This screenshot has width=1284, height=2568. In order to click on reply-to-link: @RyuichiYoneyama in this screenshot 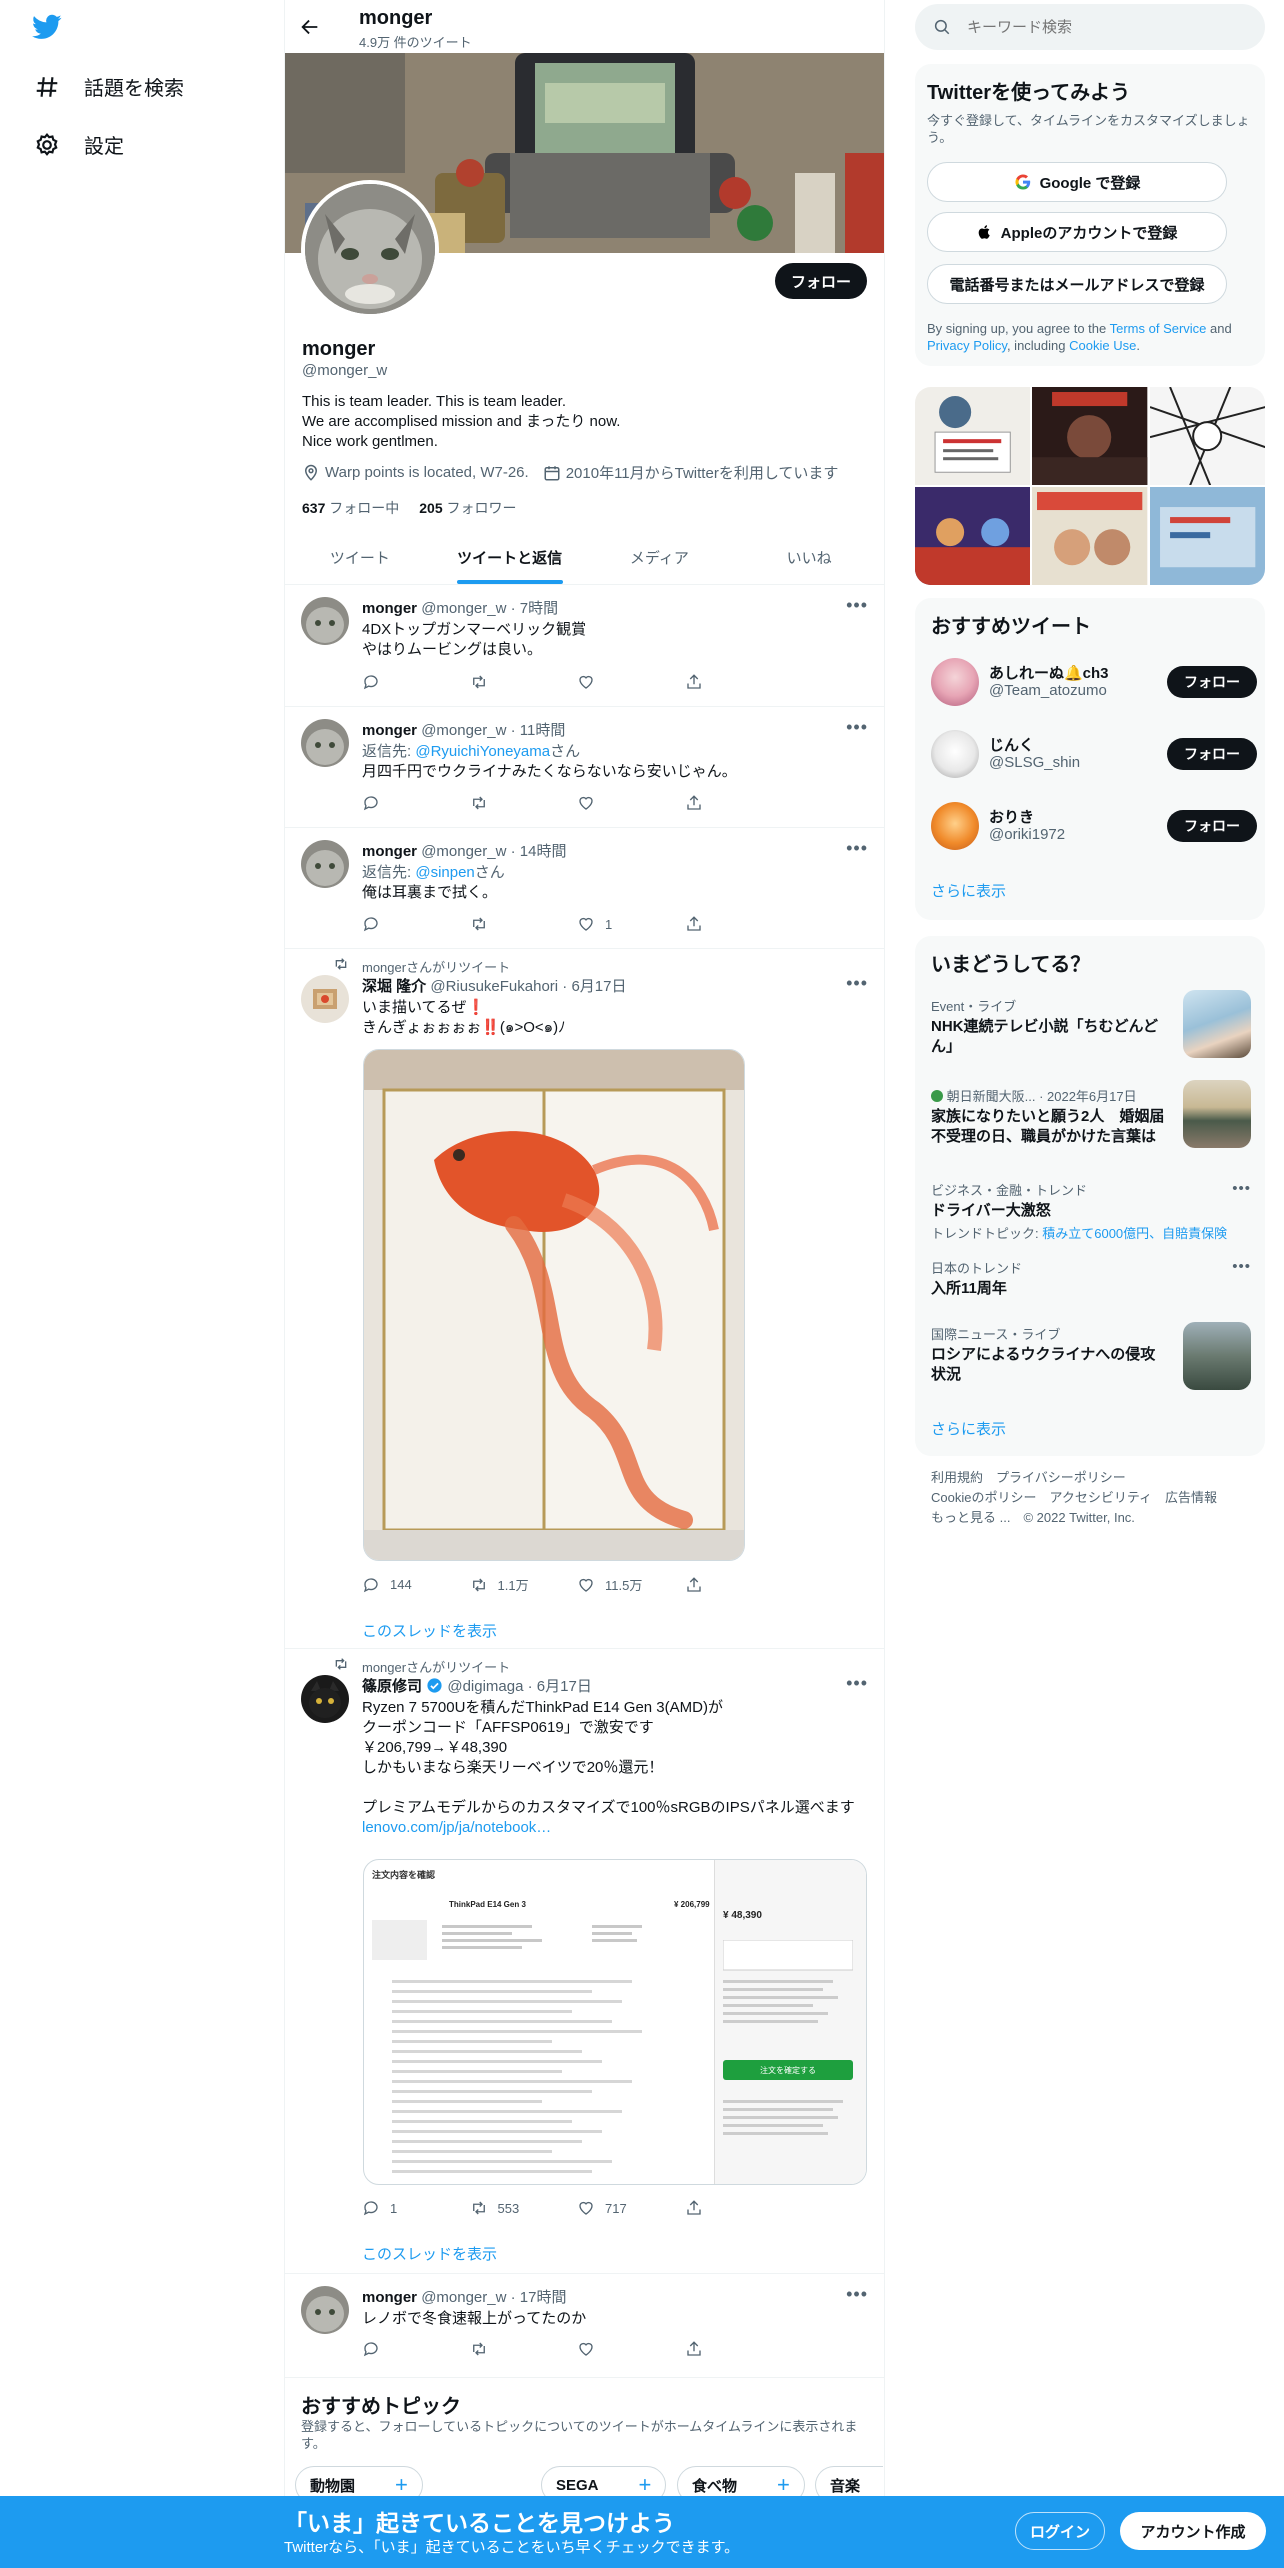, I will do `click(482, 751)`.